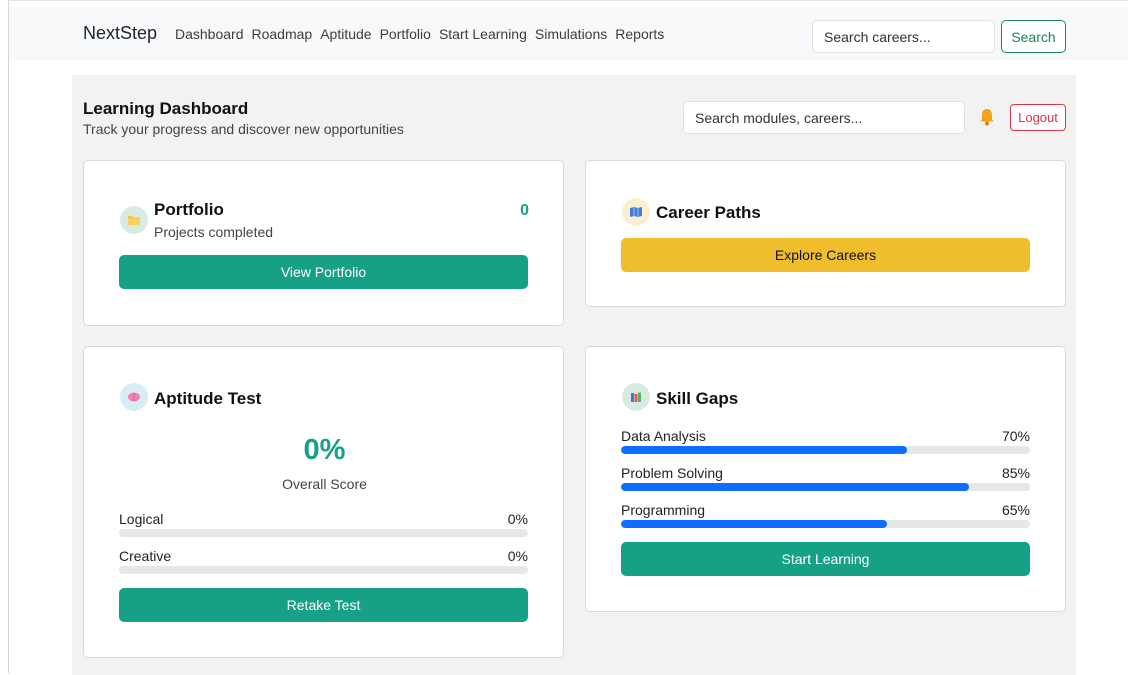 The height and width of the screenshot is (675, 1128). Describe the element at coordinates (166, 108) in the screenshot. I see `page-title: Learning Dashboard` at that location.